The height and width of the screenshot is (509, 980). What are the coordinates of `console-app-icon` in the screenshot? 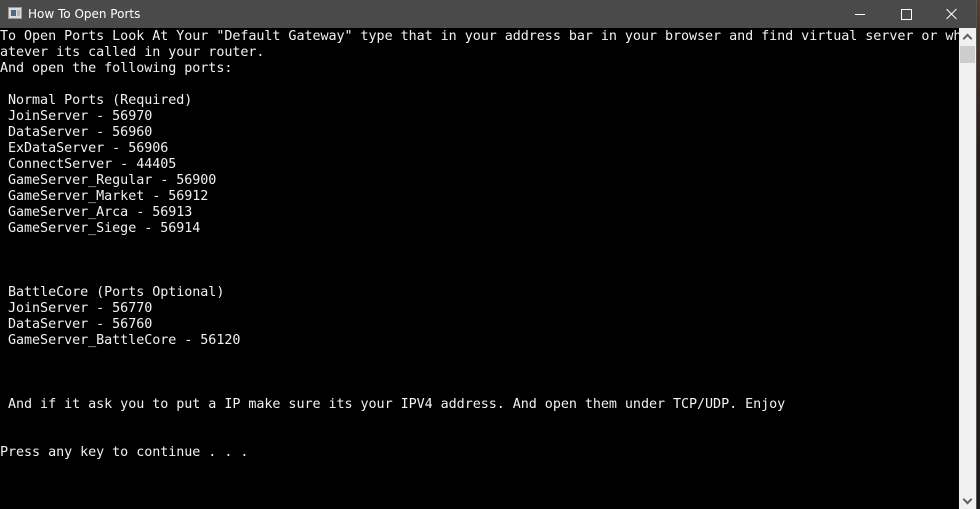 It's located at (15, 13).